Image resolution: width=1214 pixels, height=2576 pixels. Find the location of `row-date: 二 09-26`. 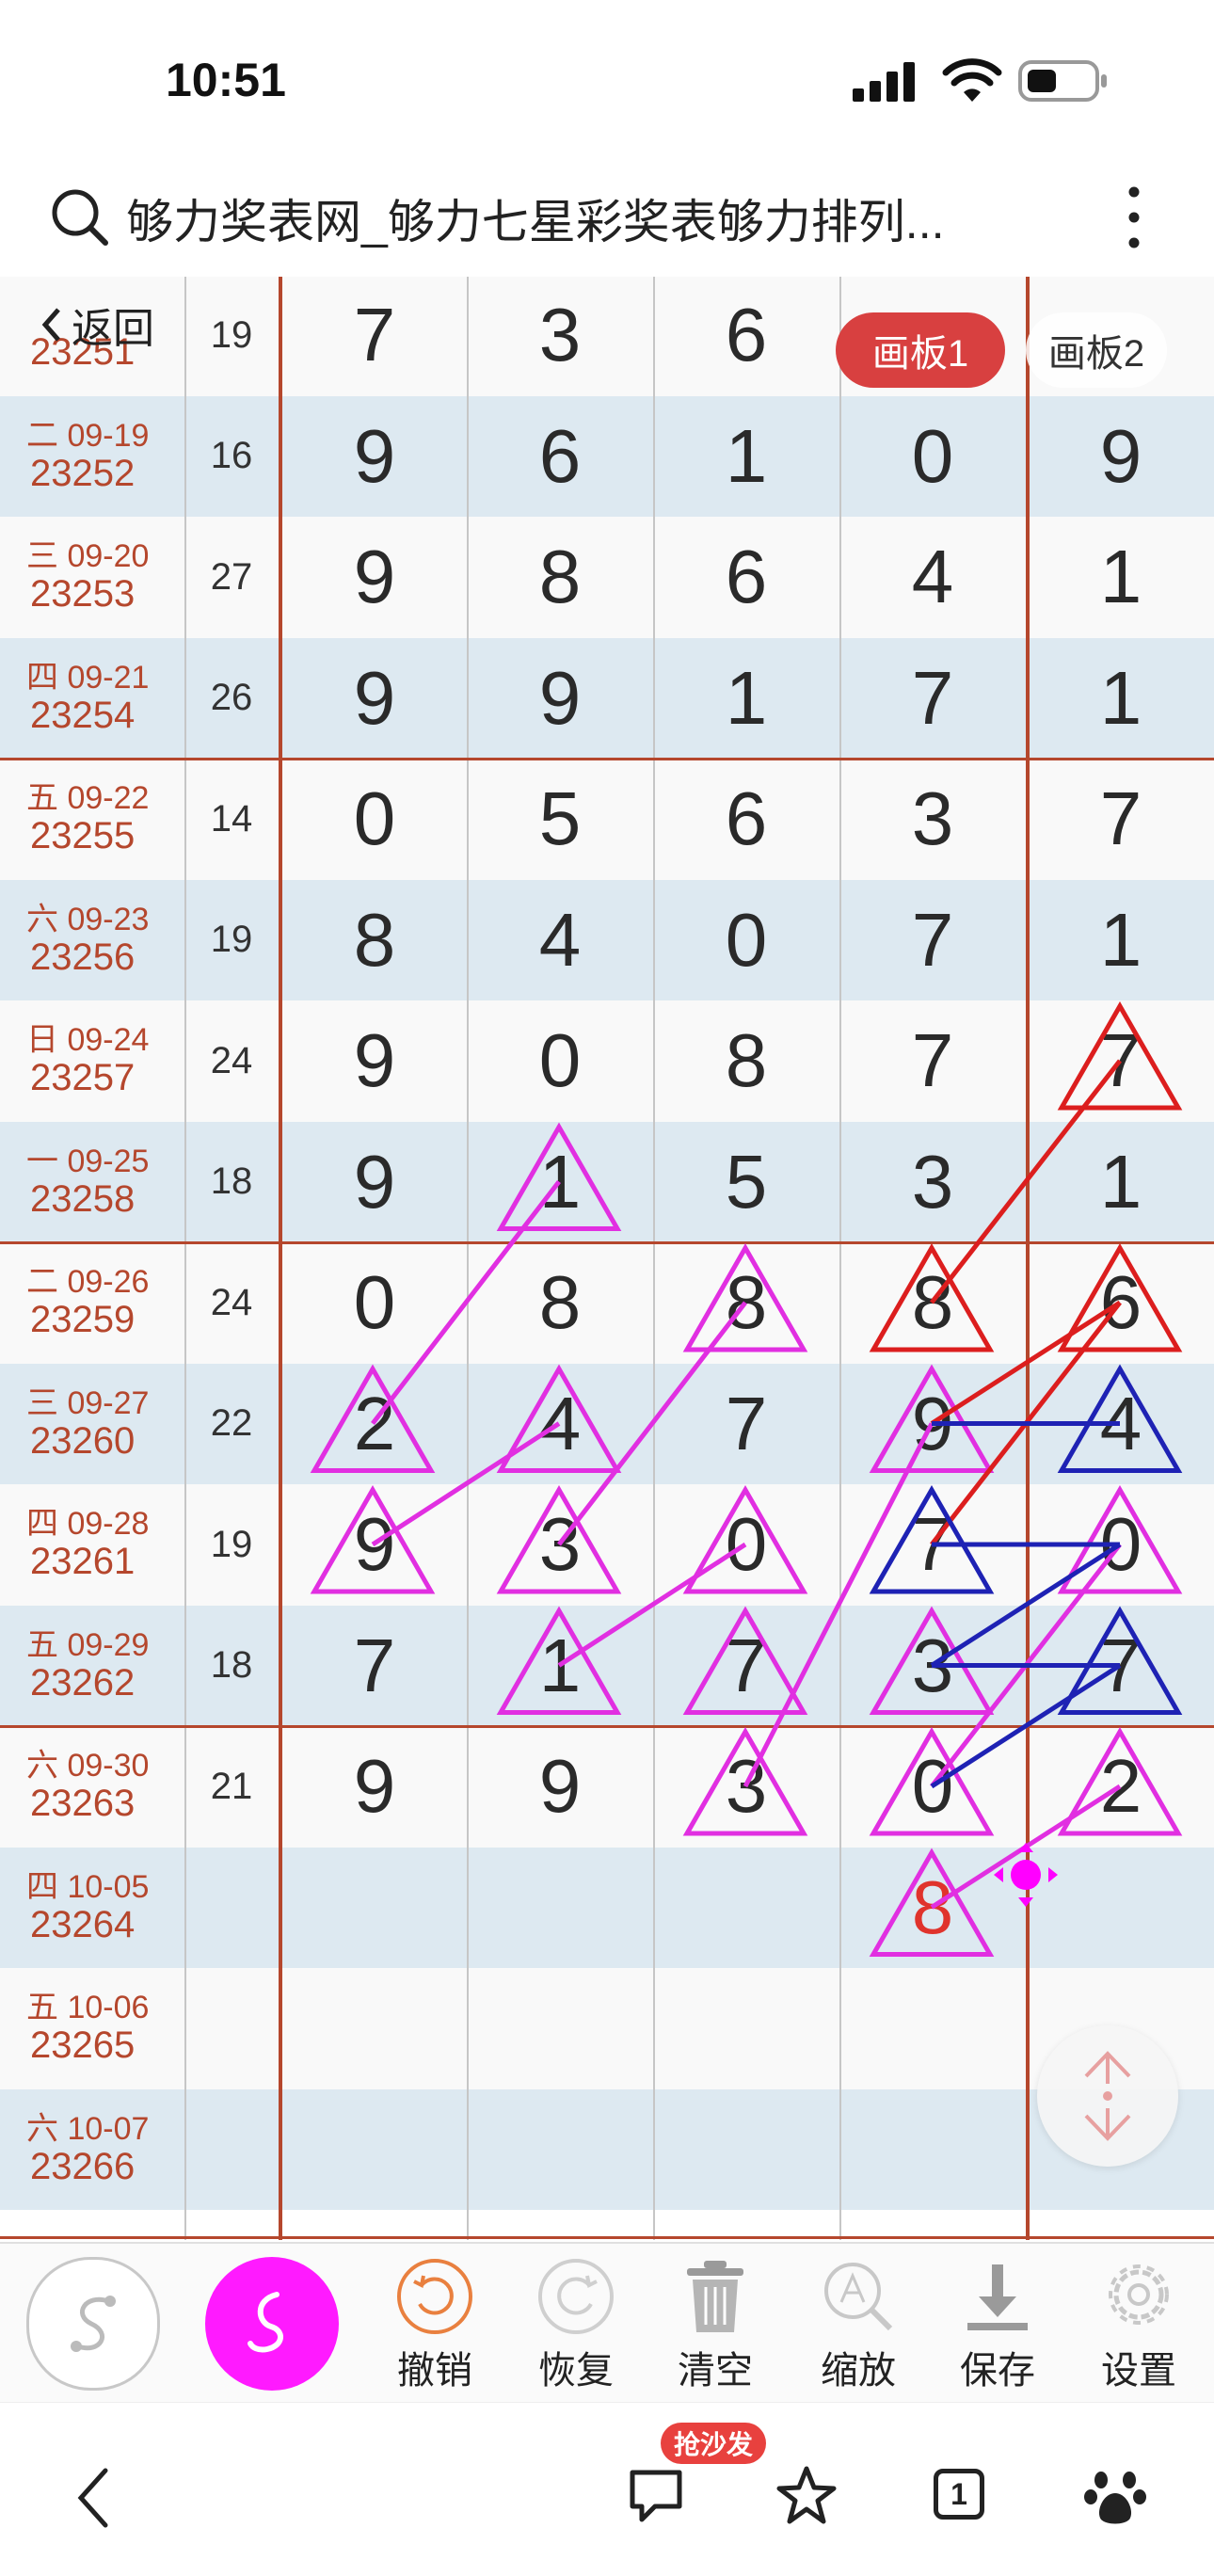

row-date: 二 09-26 is located at coordinates (88, 1282).